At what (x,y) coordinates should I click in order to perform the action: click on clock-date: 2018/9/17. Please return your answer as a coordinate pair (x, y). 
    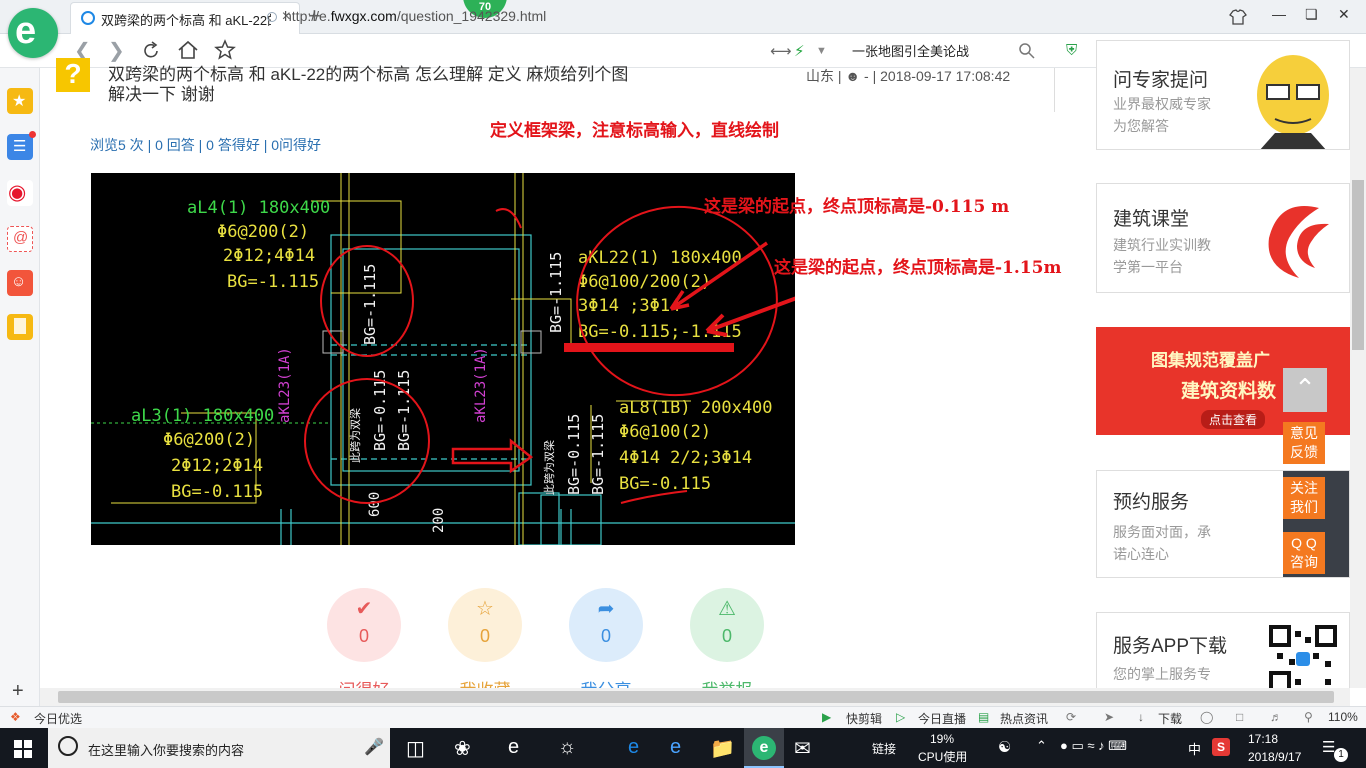
    Looking at the image, I should click on (1274, 757).